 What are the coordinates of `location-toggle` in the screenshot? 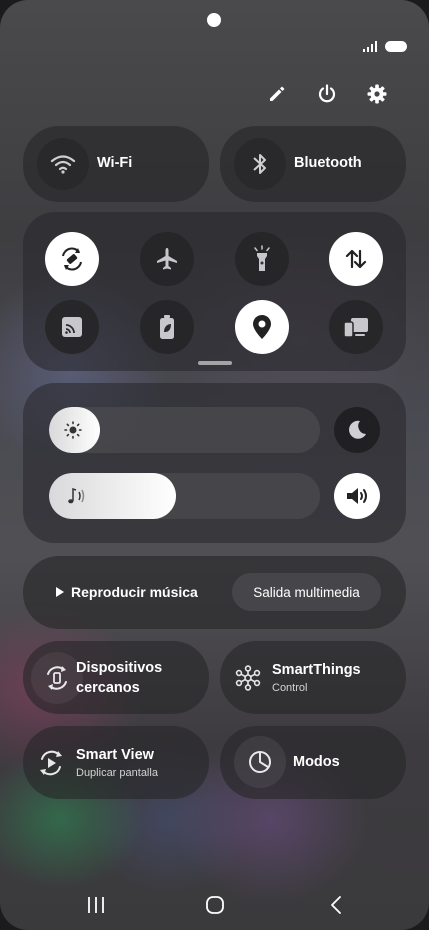 It's located at (262, 327).